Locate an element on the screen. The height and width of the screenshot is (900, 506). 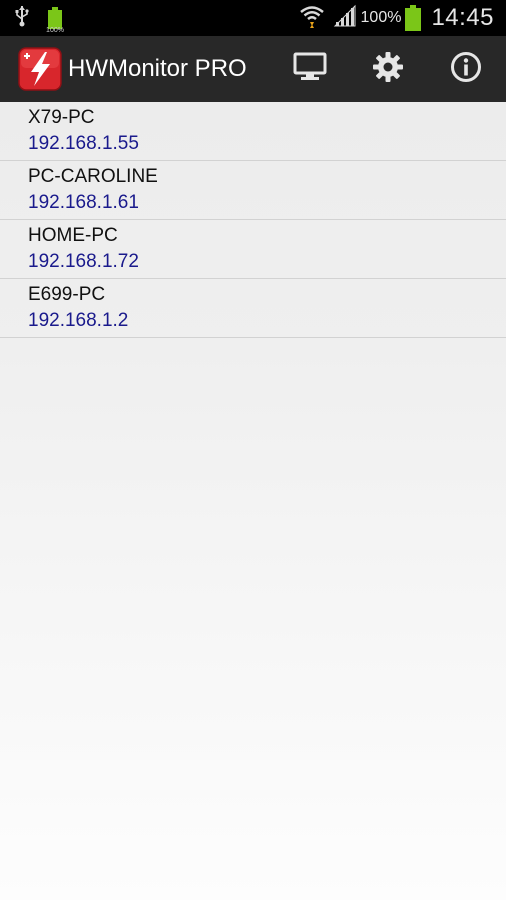
battery-icon: 100% is located at coordinates (55, 20).